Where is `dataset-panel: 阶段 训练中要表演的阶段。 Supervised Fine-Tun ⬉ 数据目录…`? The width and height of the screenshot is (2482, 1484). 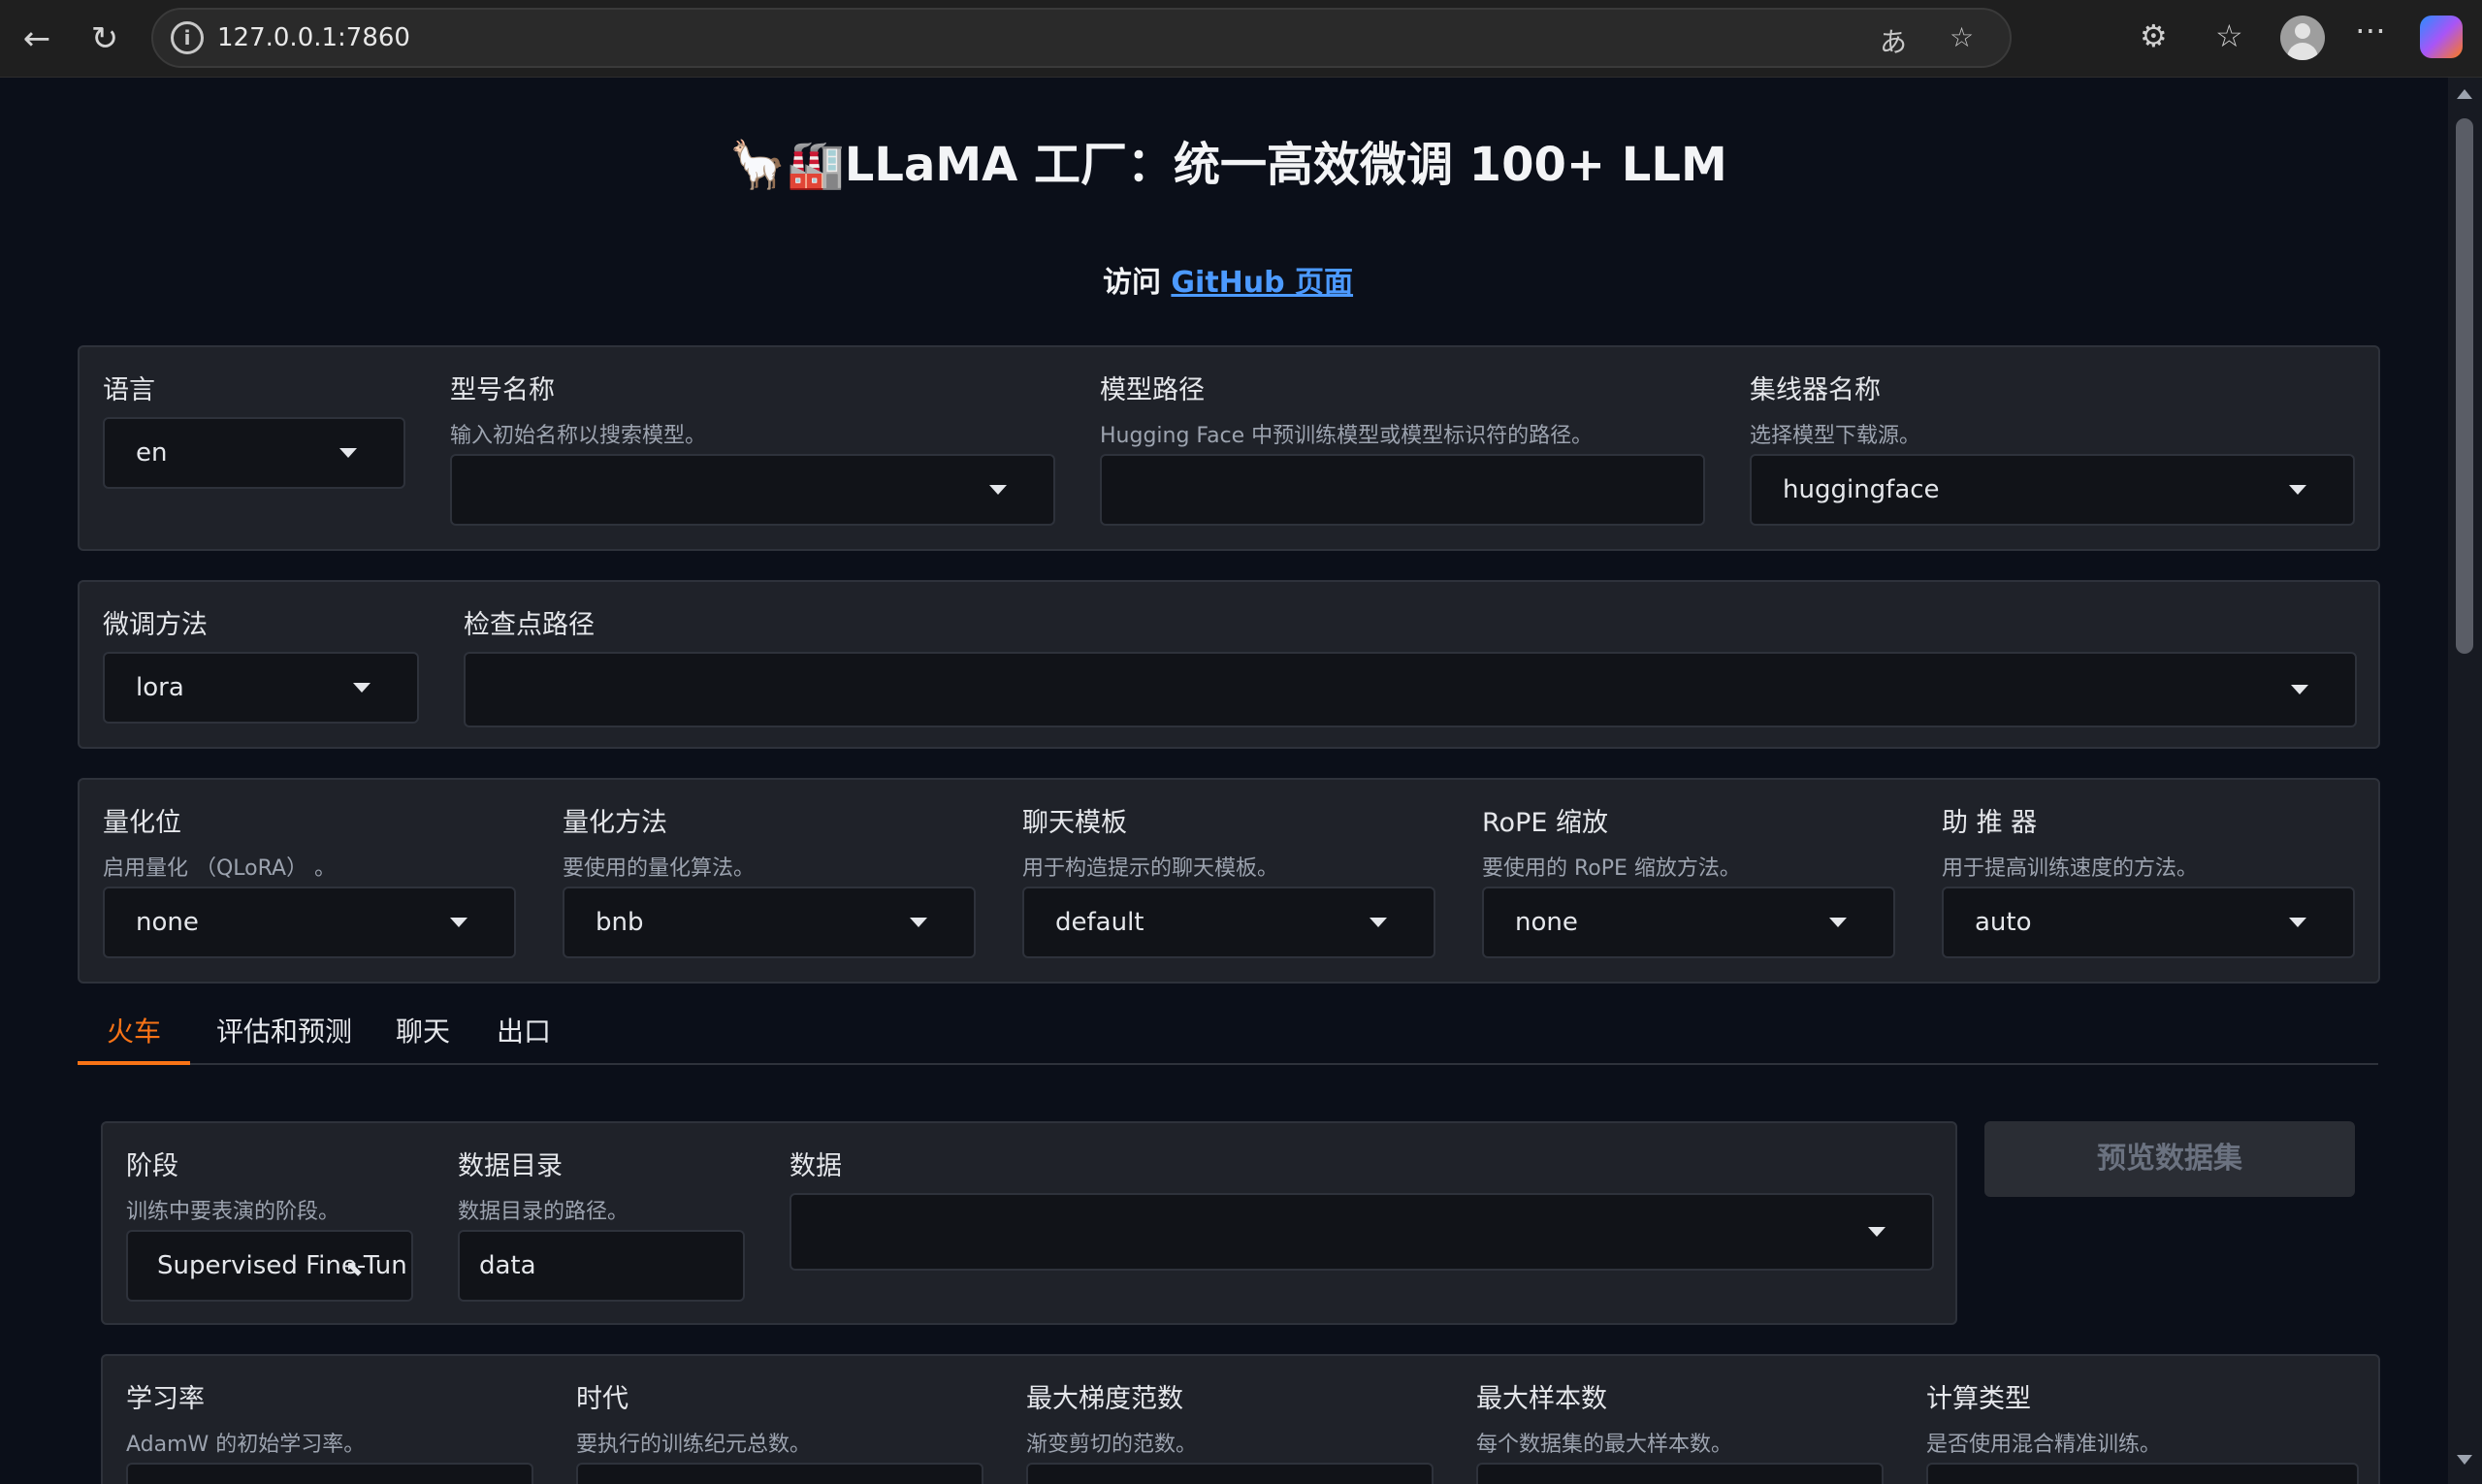 dataset-panel: 阶段 训练中要表演的阶段。 Supervised Fine-Tun ⬉ 数据目录… is located at coordinates (1029, 1223).